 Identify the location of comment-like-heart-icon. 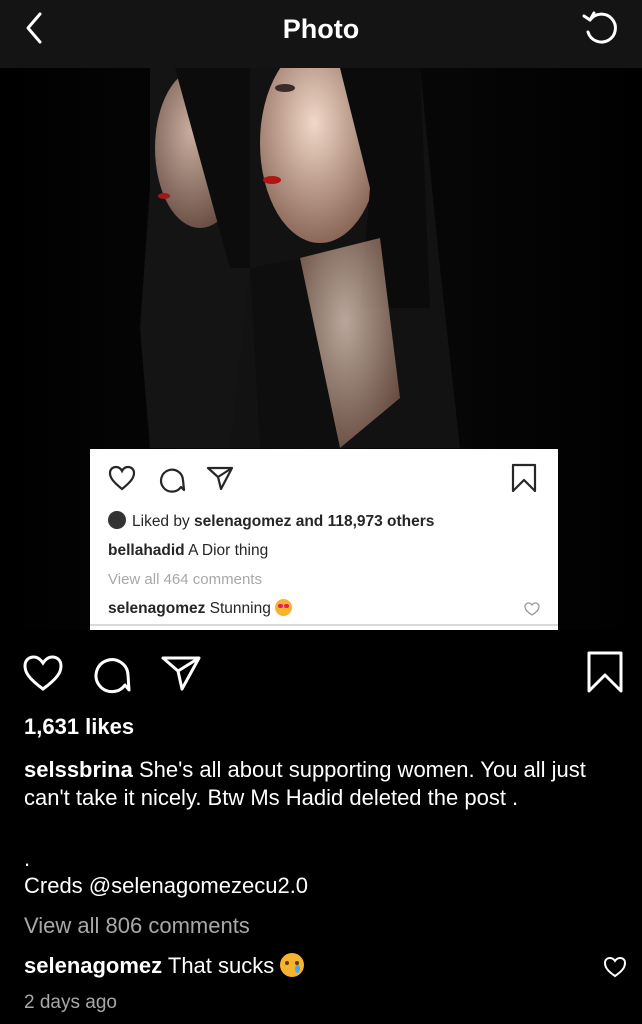
(615, 967).